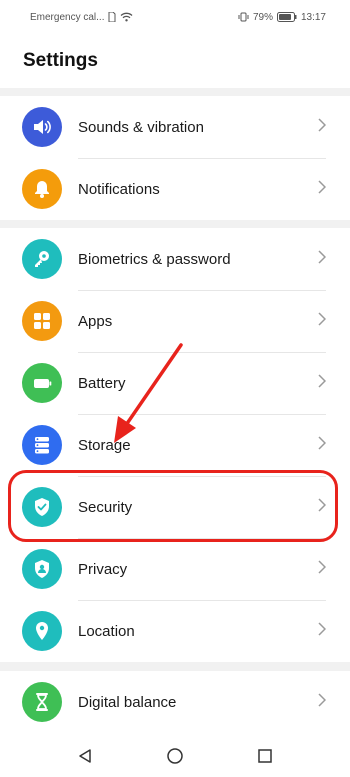 The height and width of the screenshot is (777, 350). Describe the element at coordinates (141, 127) in the screenshot. I see `settings-item-label: Sounds & vibration` at that location.